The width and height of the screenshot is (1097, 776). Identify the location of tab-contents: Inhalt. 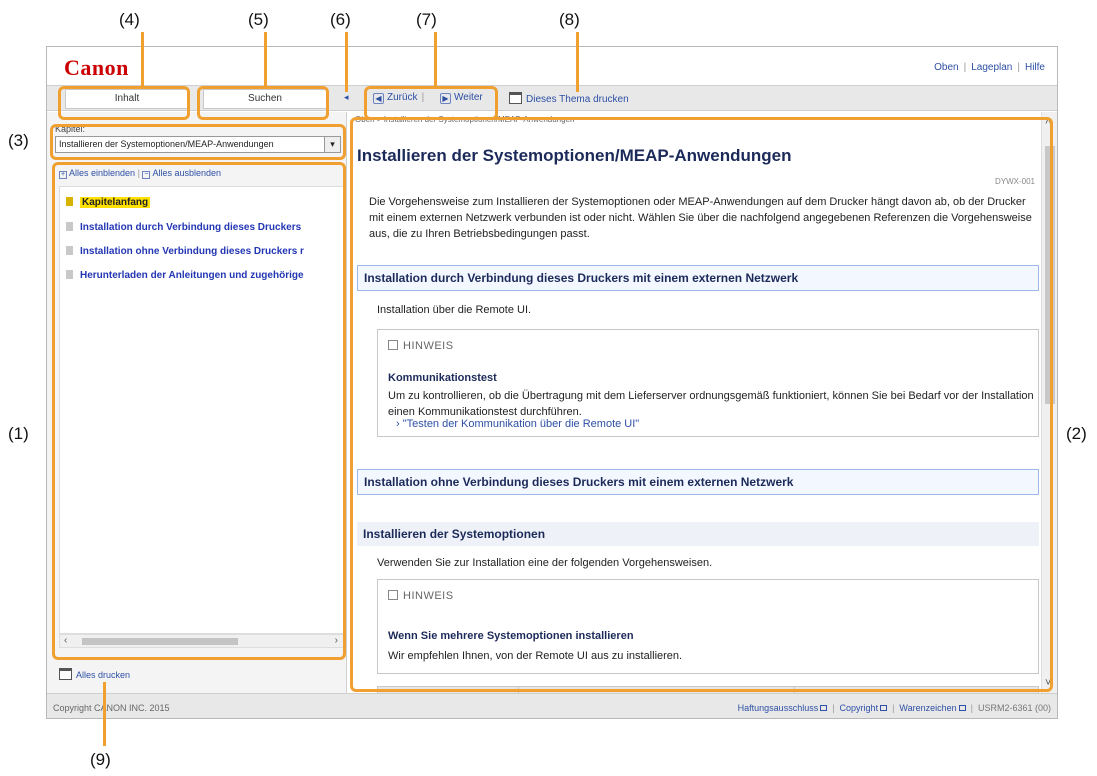
(127, 99).